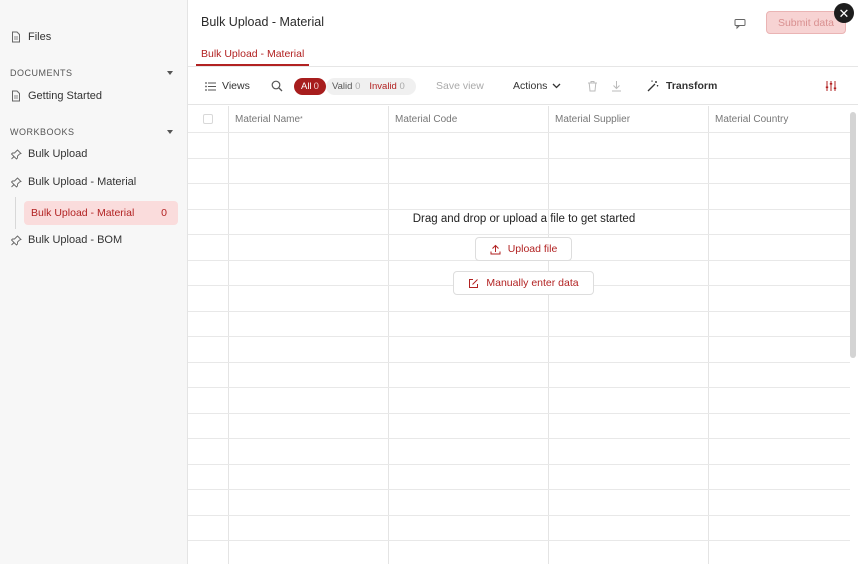 The height and width of the screenshot is (564, 858). Describe the element at coordinates (15, 213) in the screenshot. I see `tree-connector` at that location.